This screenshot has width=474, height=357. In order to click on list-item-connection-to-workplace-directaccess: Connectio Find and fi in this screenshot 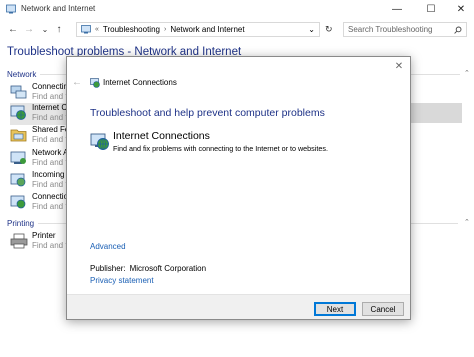, I will do `click(40, 203)`.